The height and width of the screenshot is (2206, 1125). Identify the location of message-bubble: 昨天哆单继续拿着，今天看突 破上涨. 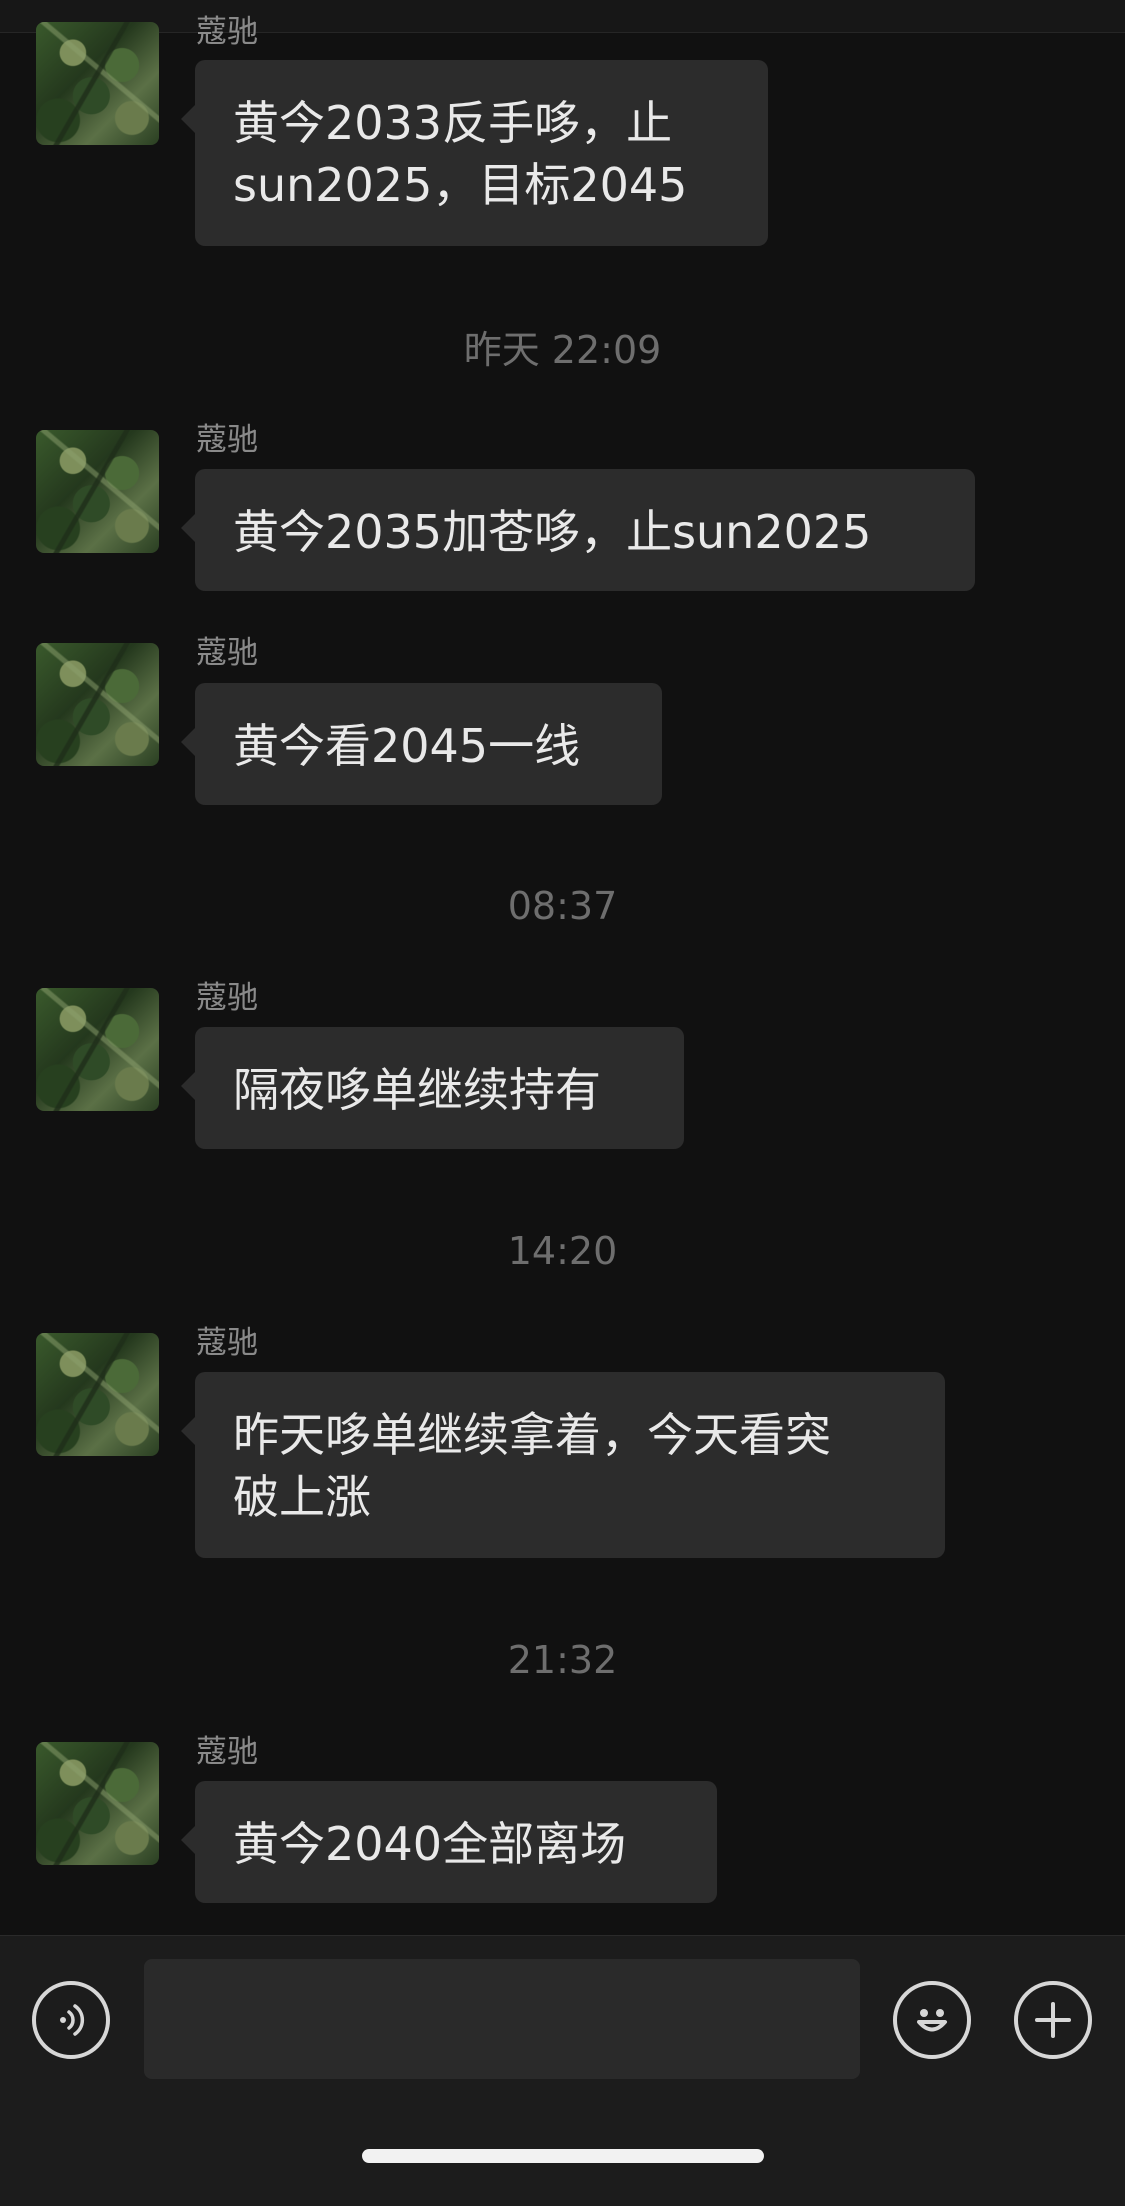
(563, 1465).